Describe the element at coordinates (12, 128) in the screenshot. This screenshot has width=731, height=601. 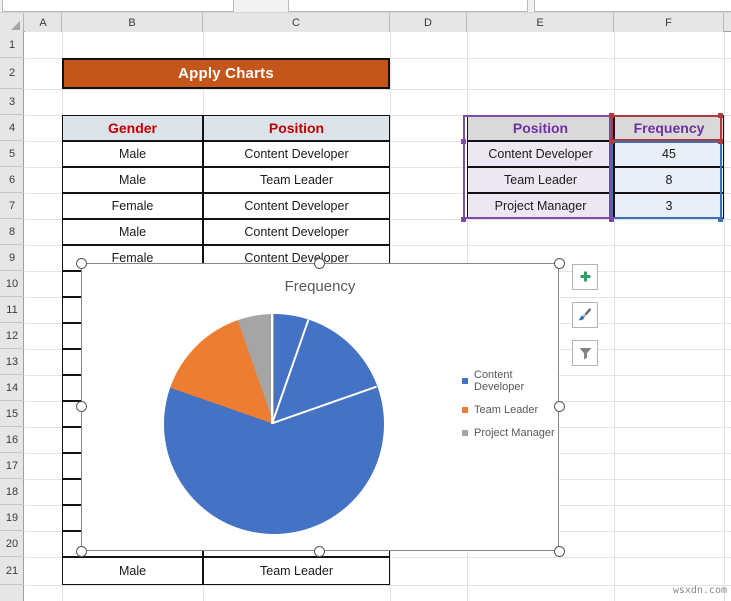
I see `row-header-4: 4` at that location.